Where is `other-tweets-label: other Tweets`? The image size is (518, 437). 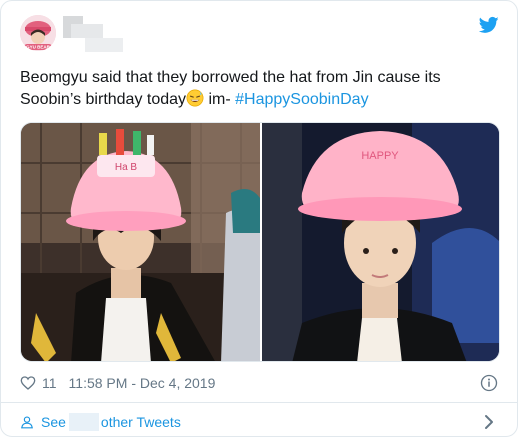 other-tweets-label: other Tweets is located at coordinates (140, 422).